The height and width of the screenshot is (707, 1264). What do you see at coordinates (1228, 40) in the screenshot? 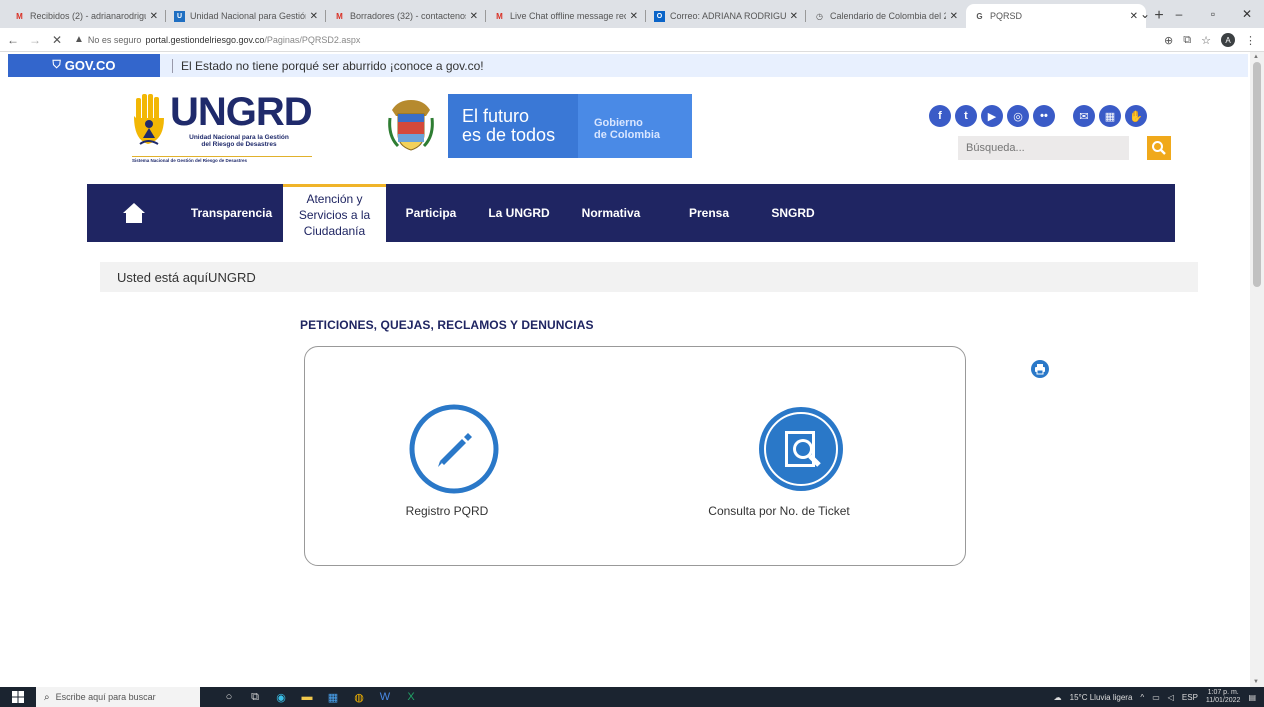
I see `profile-avatar: A` at bounding box center [1228, 40].